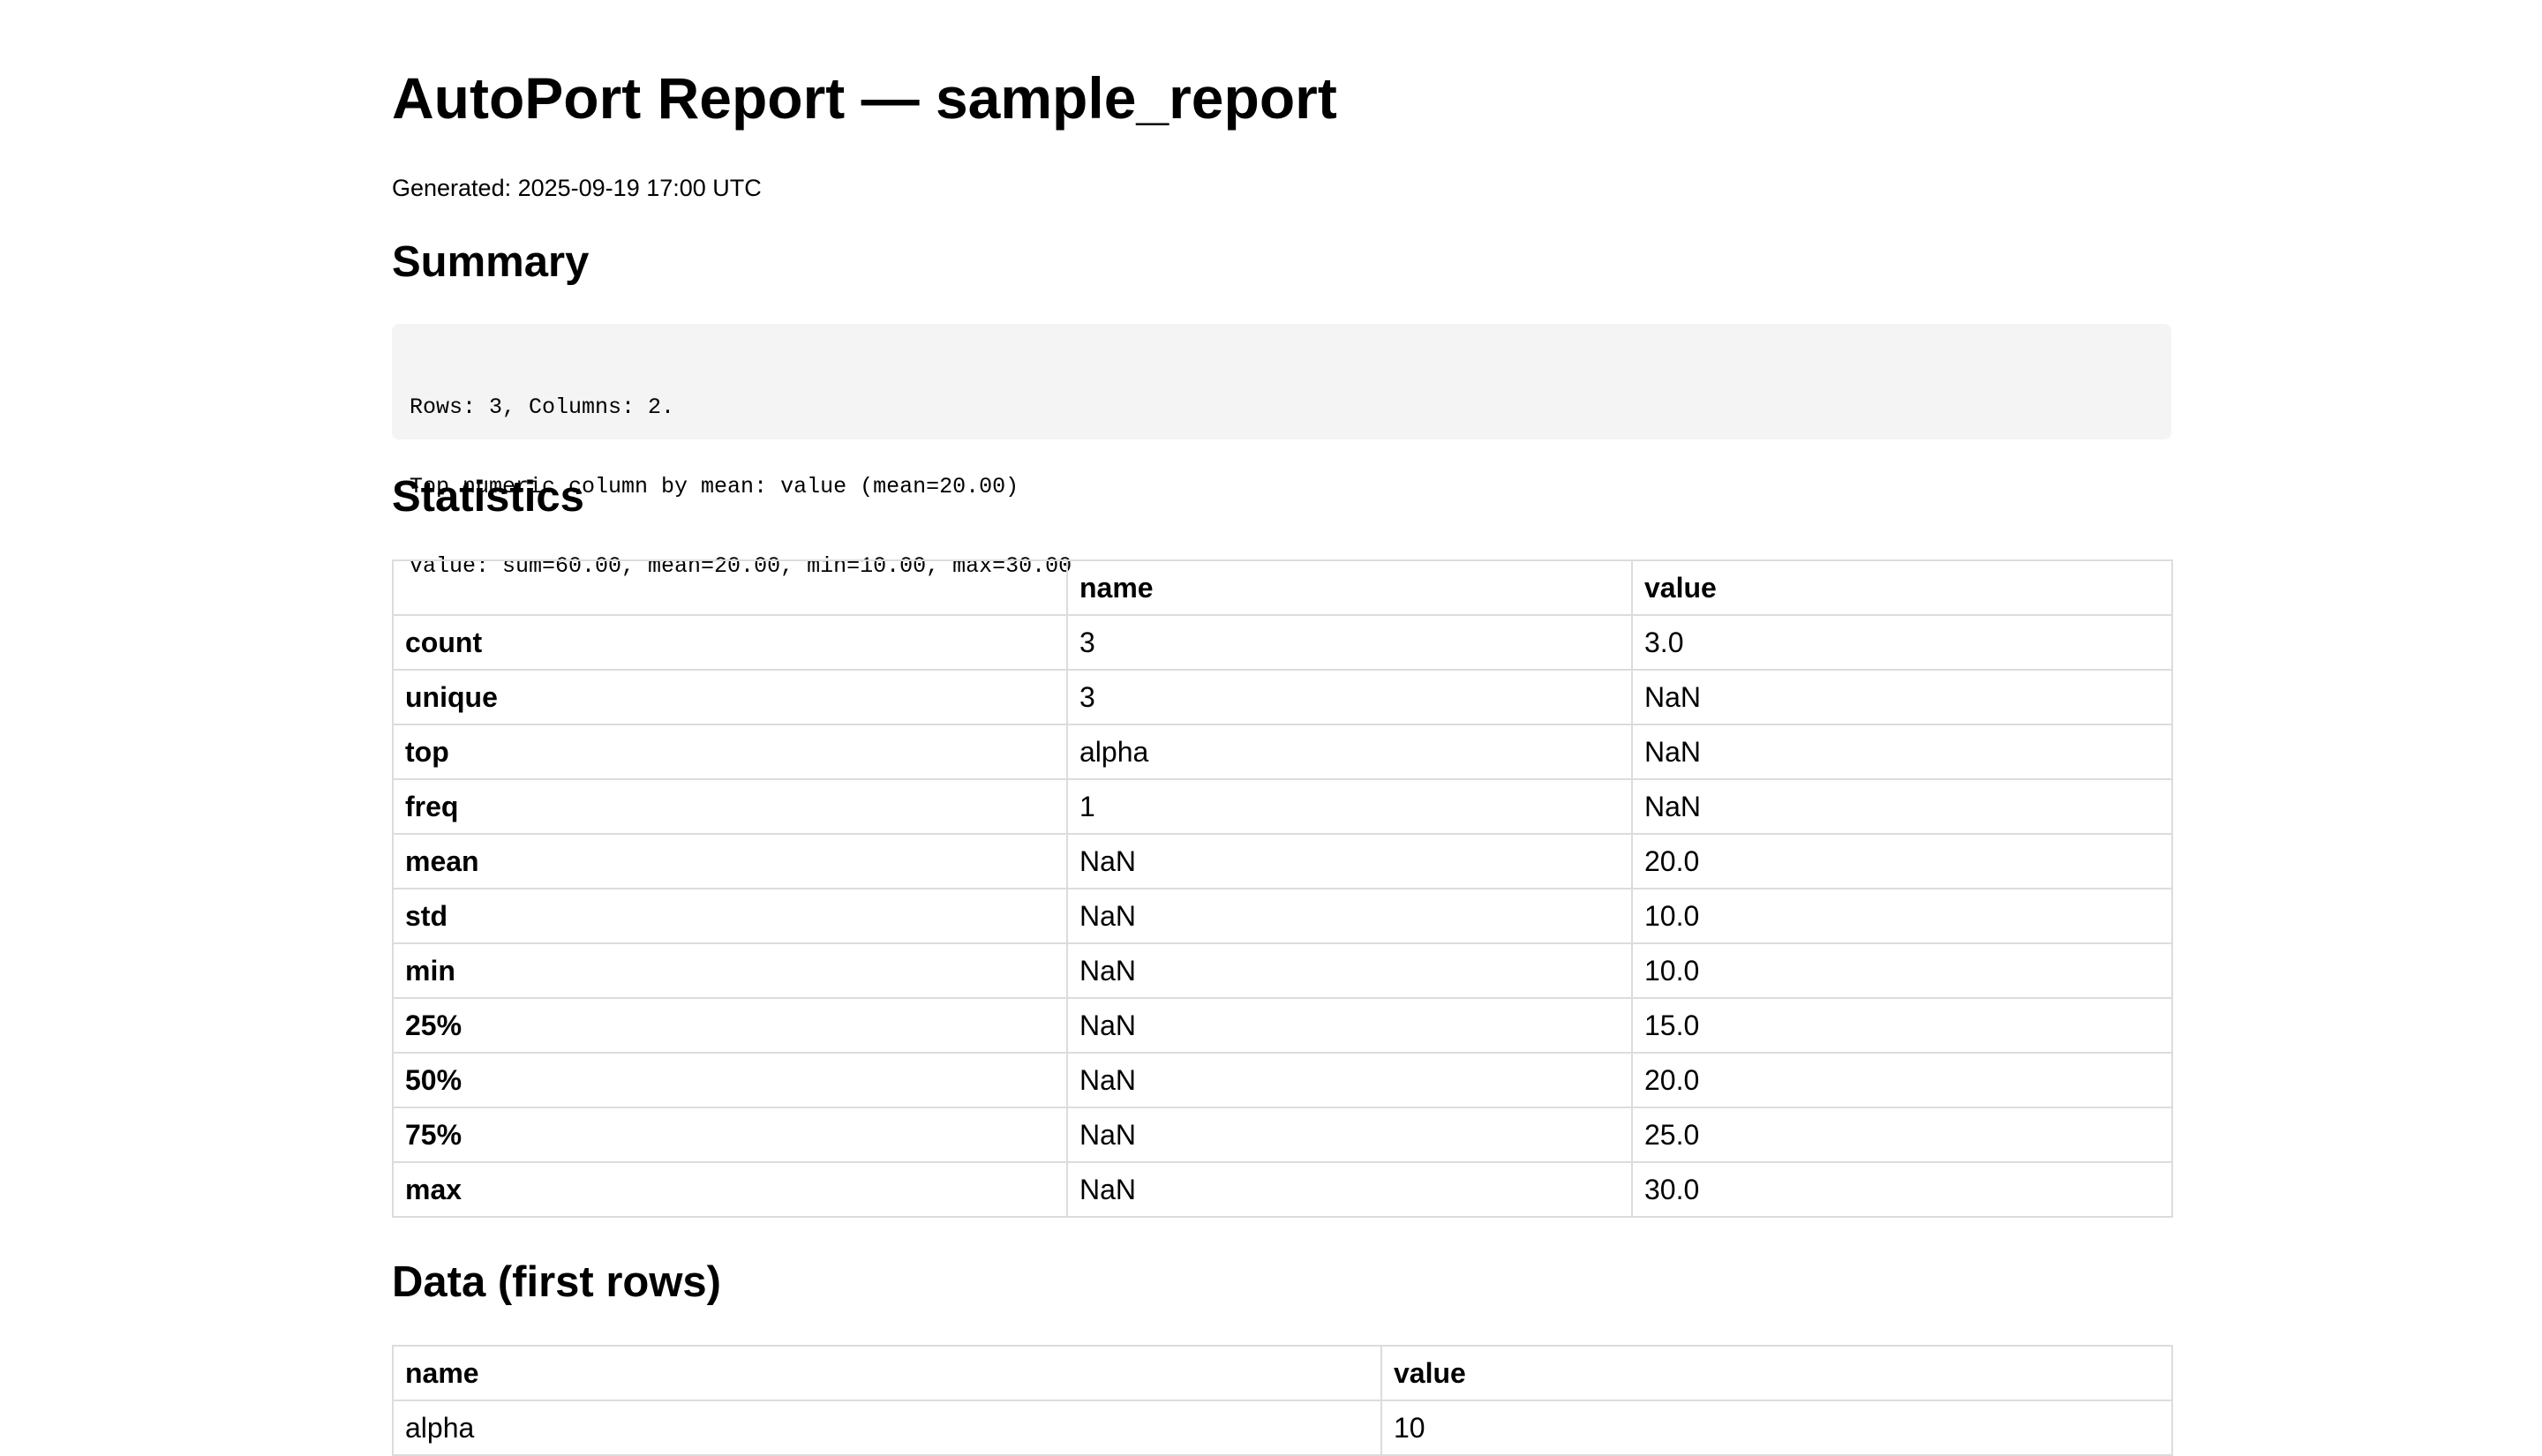 Image resolution: width=2542 pixels, height=1456 pixels. What do you see at coordinates (730, 970) in the screenshot?
I see `row-label-cell: min` at bounding box center [730, 970].